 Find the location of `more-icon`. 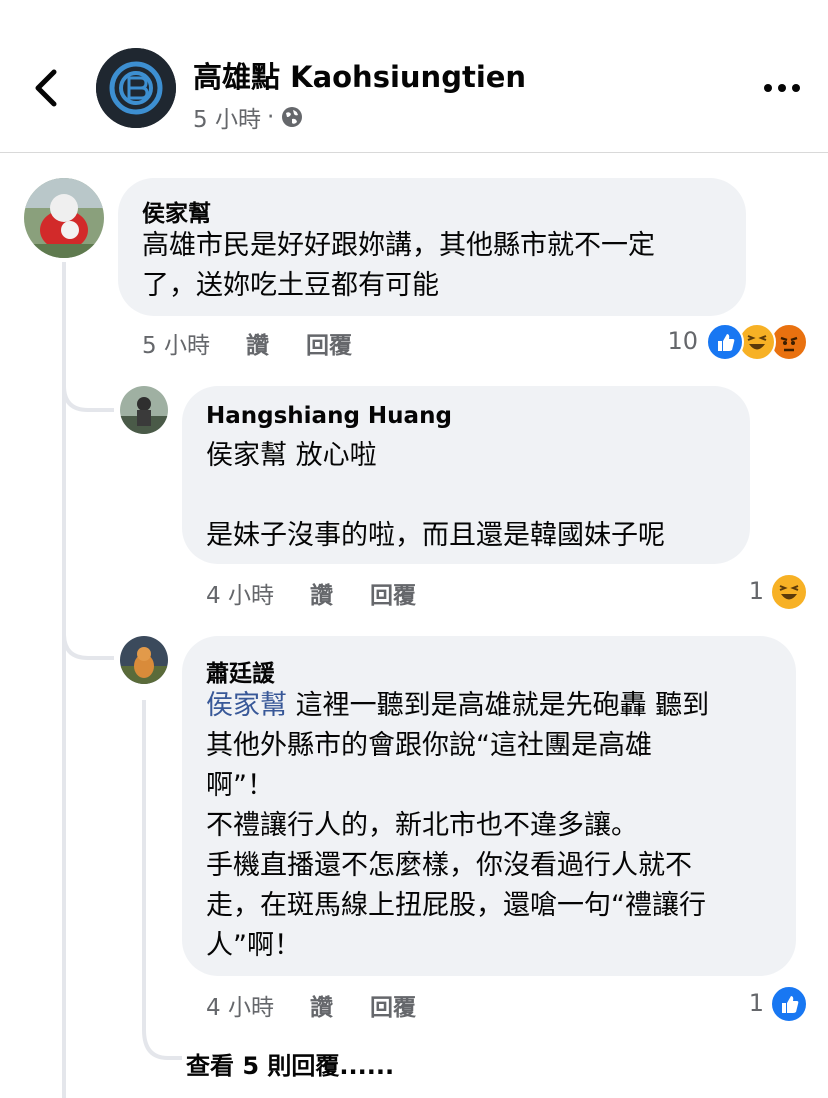

more-icon is located at coordinates (782, 88).